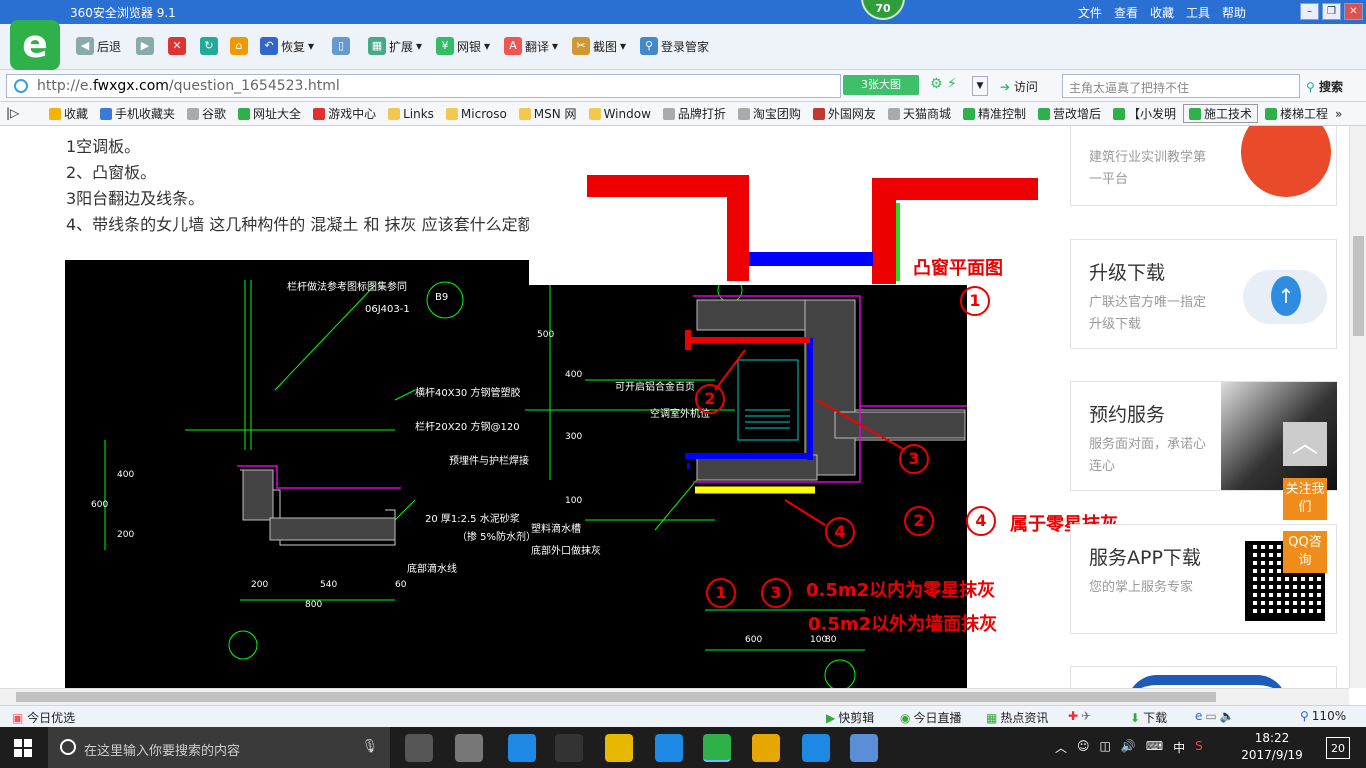 The width and height of the screenshot is (1366, 768). I want to click on bookmark-item: 谷歌, so click(206, 113).